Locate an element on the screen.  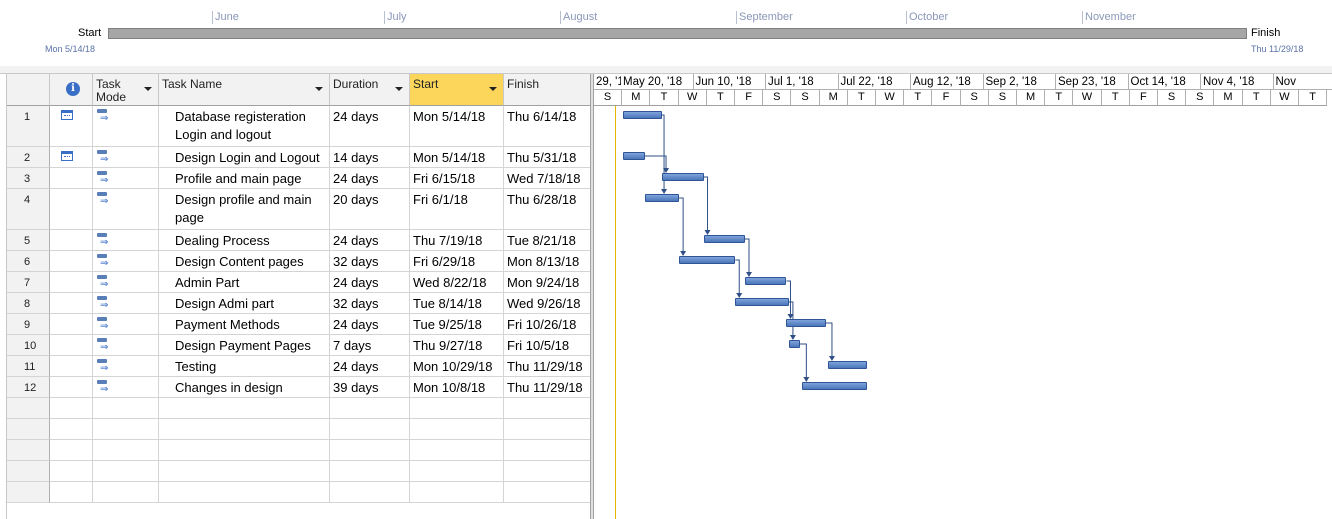
task-name-cell: Design Admi part is located at coordinates (244, 303).